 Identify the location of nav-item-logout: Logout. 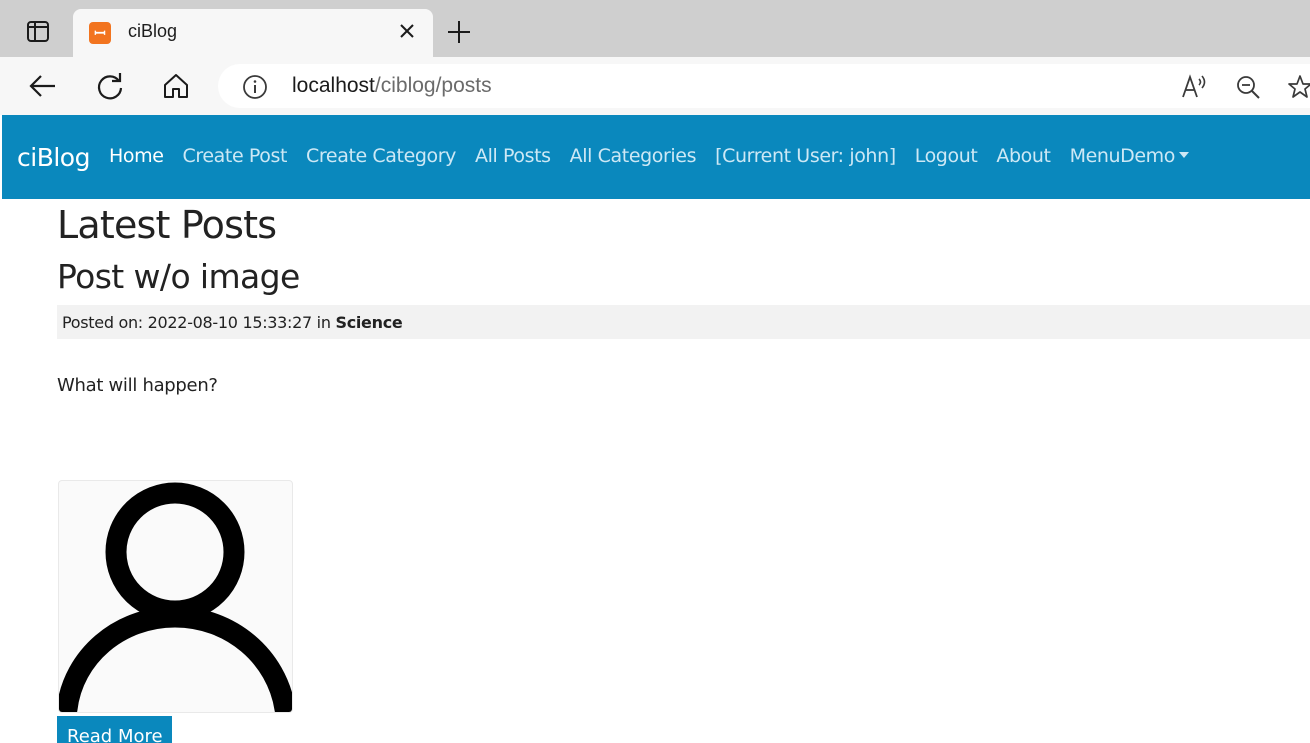
(946, 156).